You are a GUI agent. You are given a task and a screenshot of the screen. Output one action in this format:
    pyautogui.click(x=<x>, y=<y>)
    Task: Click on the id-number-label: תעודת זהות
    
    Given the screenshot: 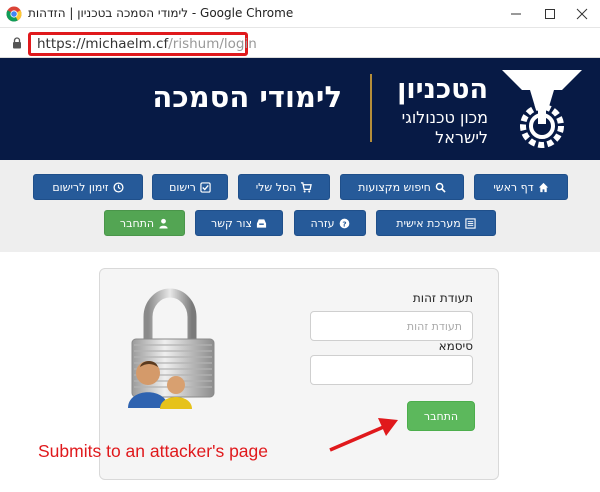 What is the action you would take?
    pyautogui.click(x=442, y=298)
    